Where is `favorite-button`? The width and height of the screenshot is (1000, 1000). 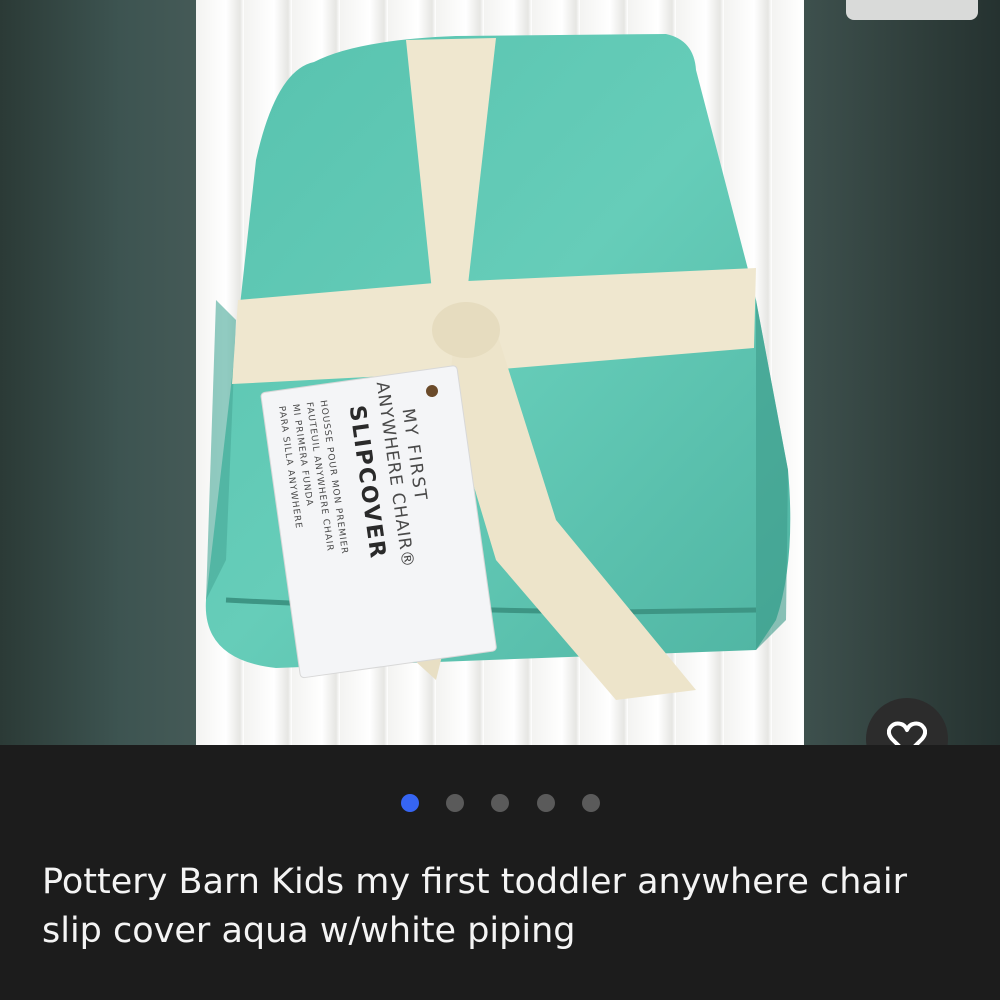
favorite-button is located at coordinates (907, 721).